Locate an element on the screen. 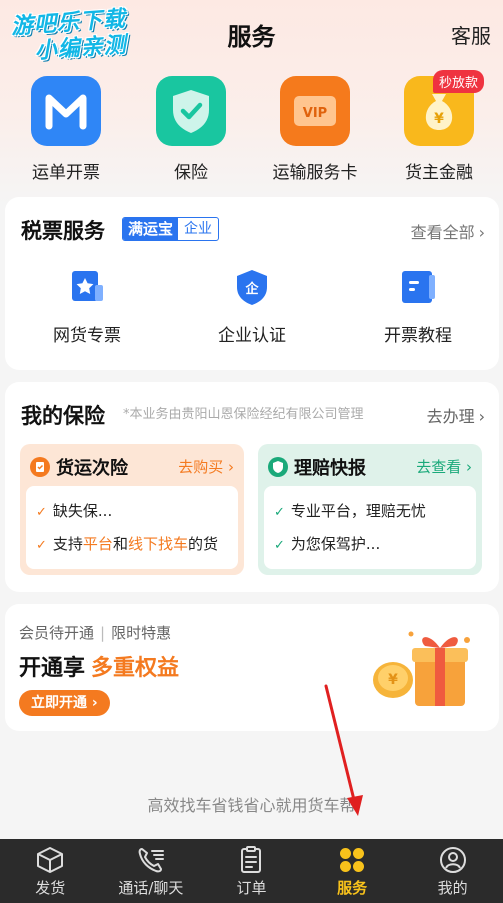 This screenshot has width=503, height=903. tile-transport-card: VIP 运输服务卡 is located at coordinates (315, 129).